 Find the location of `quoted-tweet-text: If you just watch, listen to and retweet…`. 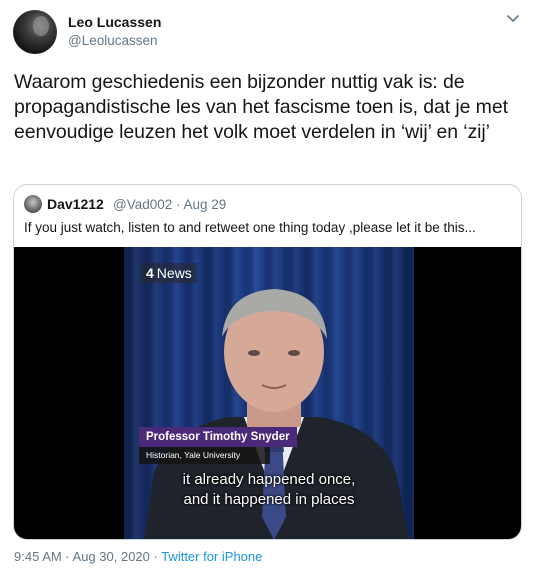

quoted-tweet-text: If you just watch, listen to and retweet… is located at coordinates (250, 227).